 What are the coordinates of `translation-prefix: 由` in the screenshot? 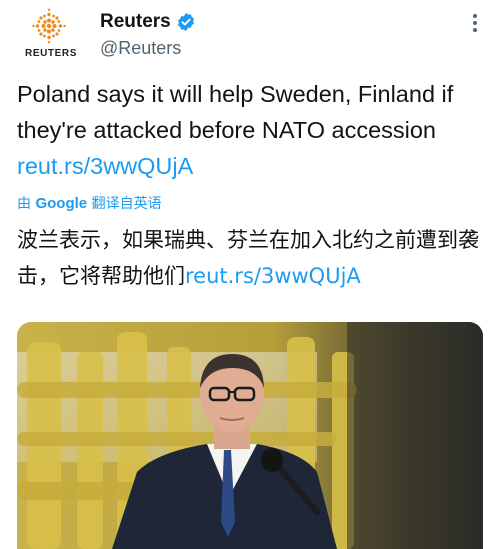 It's located at (26, 204).